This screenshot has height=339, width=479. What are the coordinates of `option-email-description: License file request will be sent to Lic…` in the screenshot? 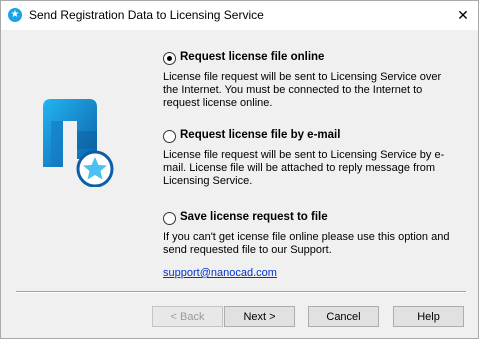 It's located at (304, 168).